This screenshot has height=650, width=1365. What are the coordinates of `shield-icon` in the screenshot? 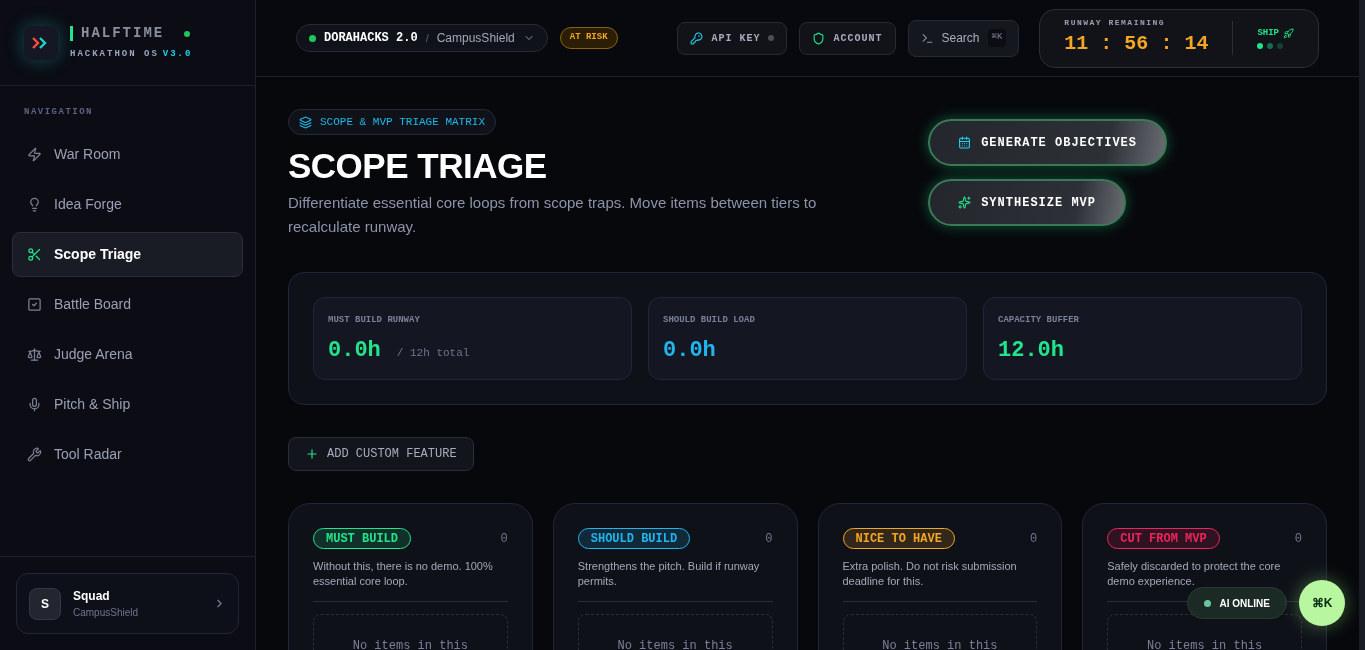 It's located at (819, 38).